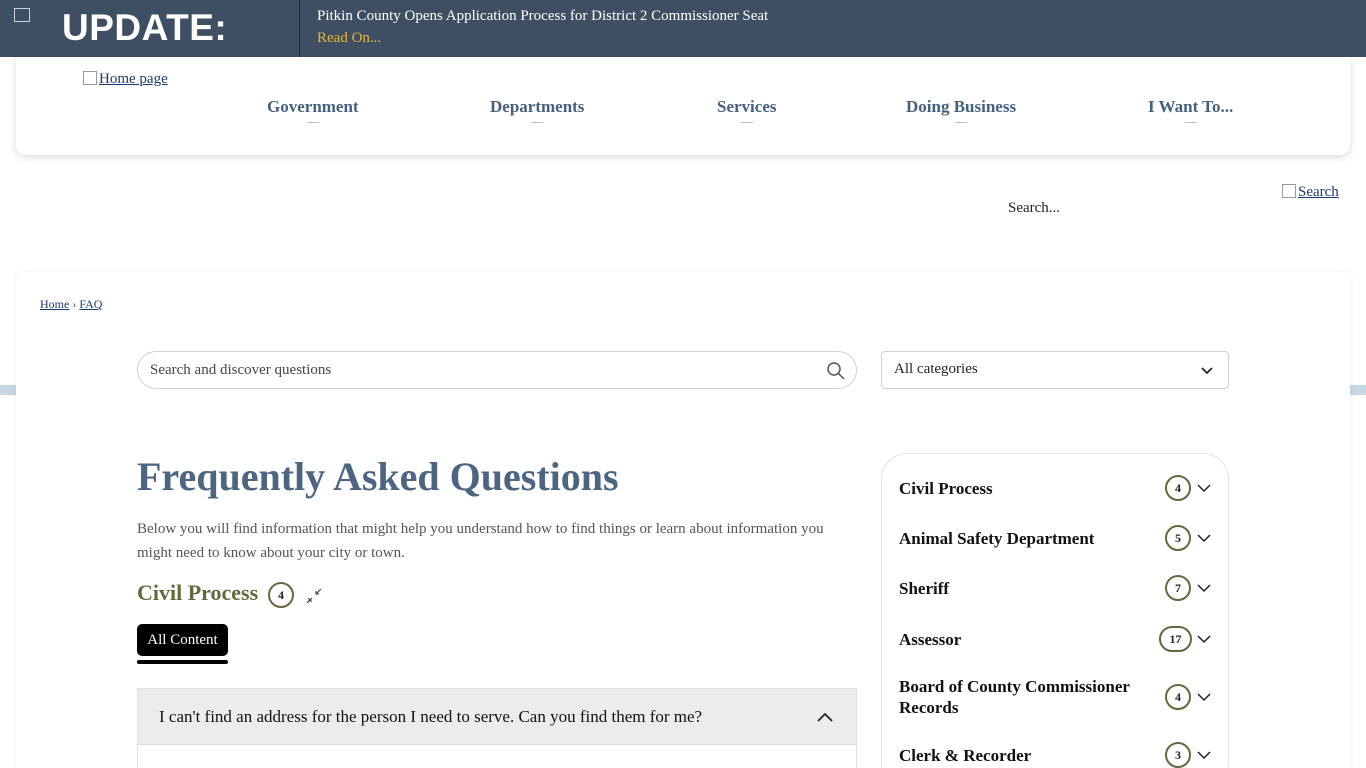 Image resolution: width=1366 pixels, height=768 pixels. I want to click on nav-item-government: Government, so click(313, 110).